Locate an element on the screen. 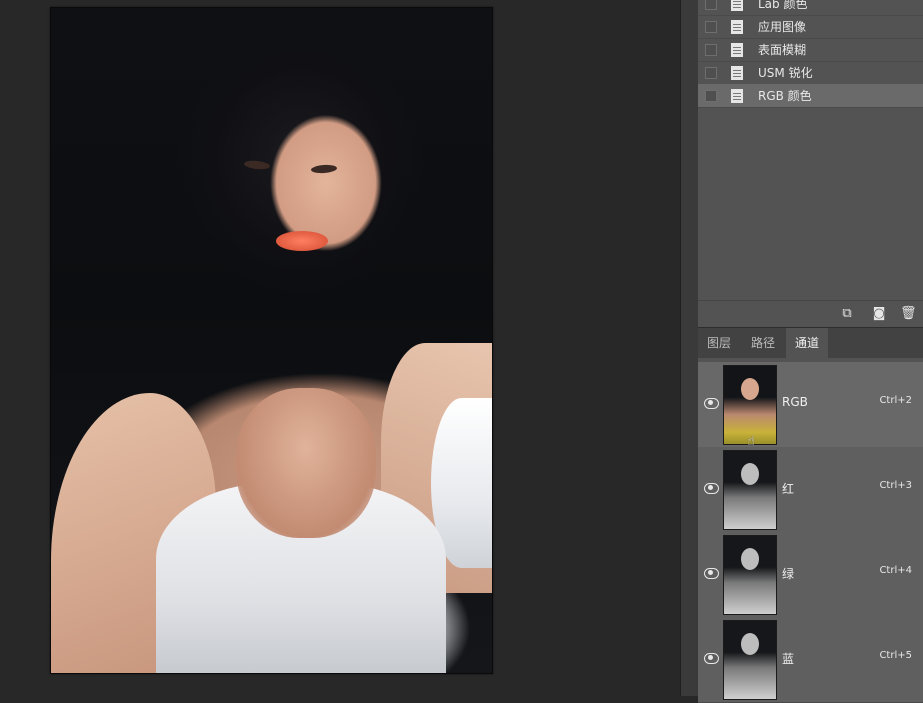  channels-list: RGB Ctrl+2 红 Ctrl+3 绿 Ctrl+4 蓝 Ctrl+5 is located at coordinates (810, 532).